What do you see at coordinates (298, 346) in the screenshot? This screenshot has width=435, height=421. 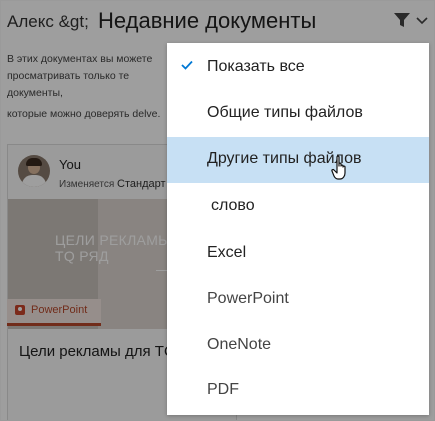 I see `menu-item-onenote: OneNote` at bounding box center [298, 346].